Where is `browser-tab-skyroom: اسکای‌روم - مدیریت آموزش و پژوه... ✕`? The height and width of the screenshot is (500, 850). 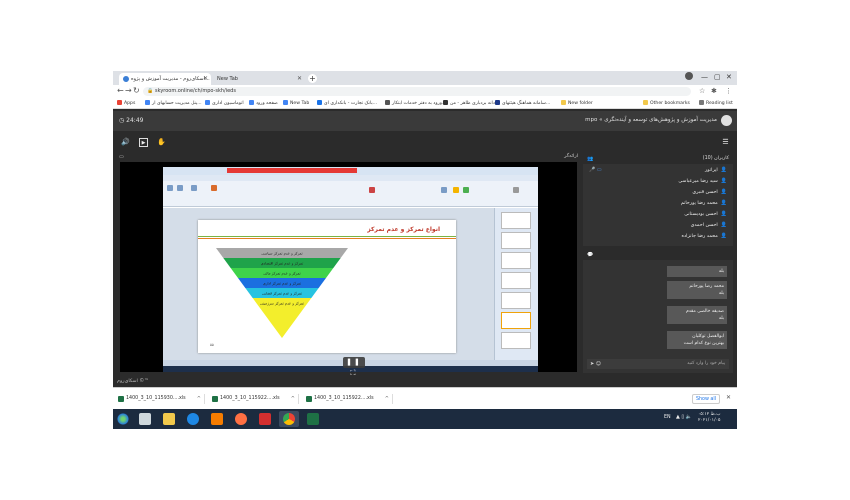 browser-tab-skyroom: اسکای‌روم - مدیریت آموزش و پژوه... ✕ is located at coordinates (165, 79).